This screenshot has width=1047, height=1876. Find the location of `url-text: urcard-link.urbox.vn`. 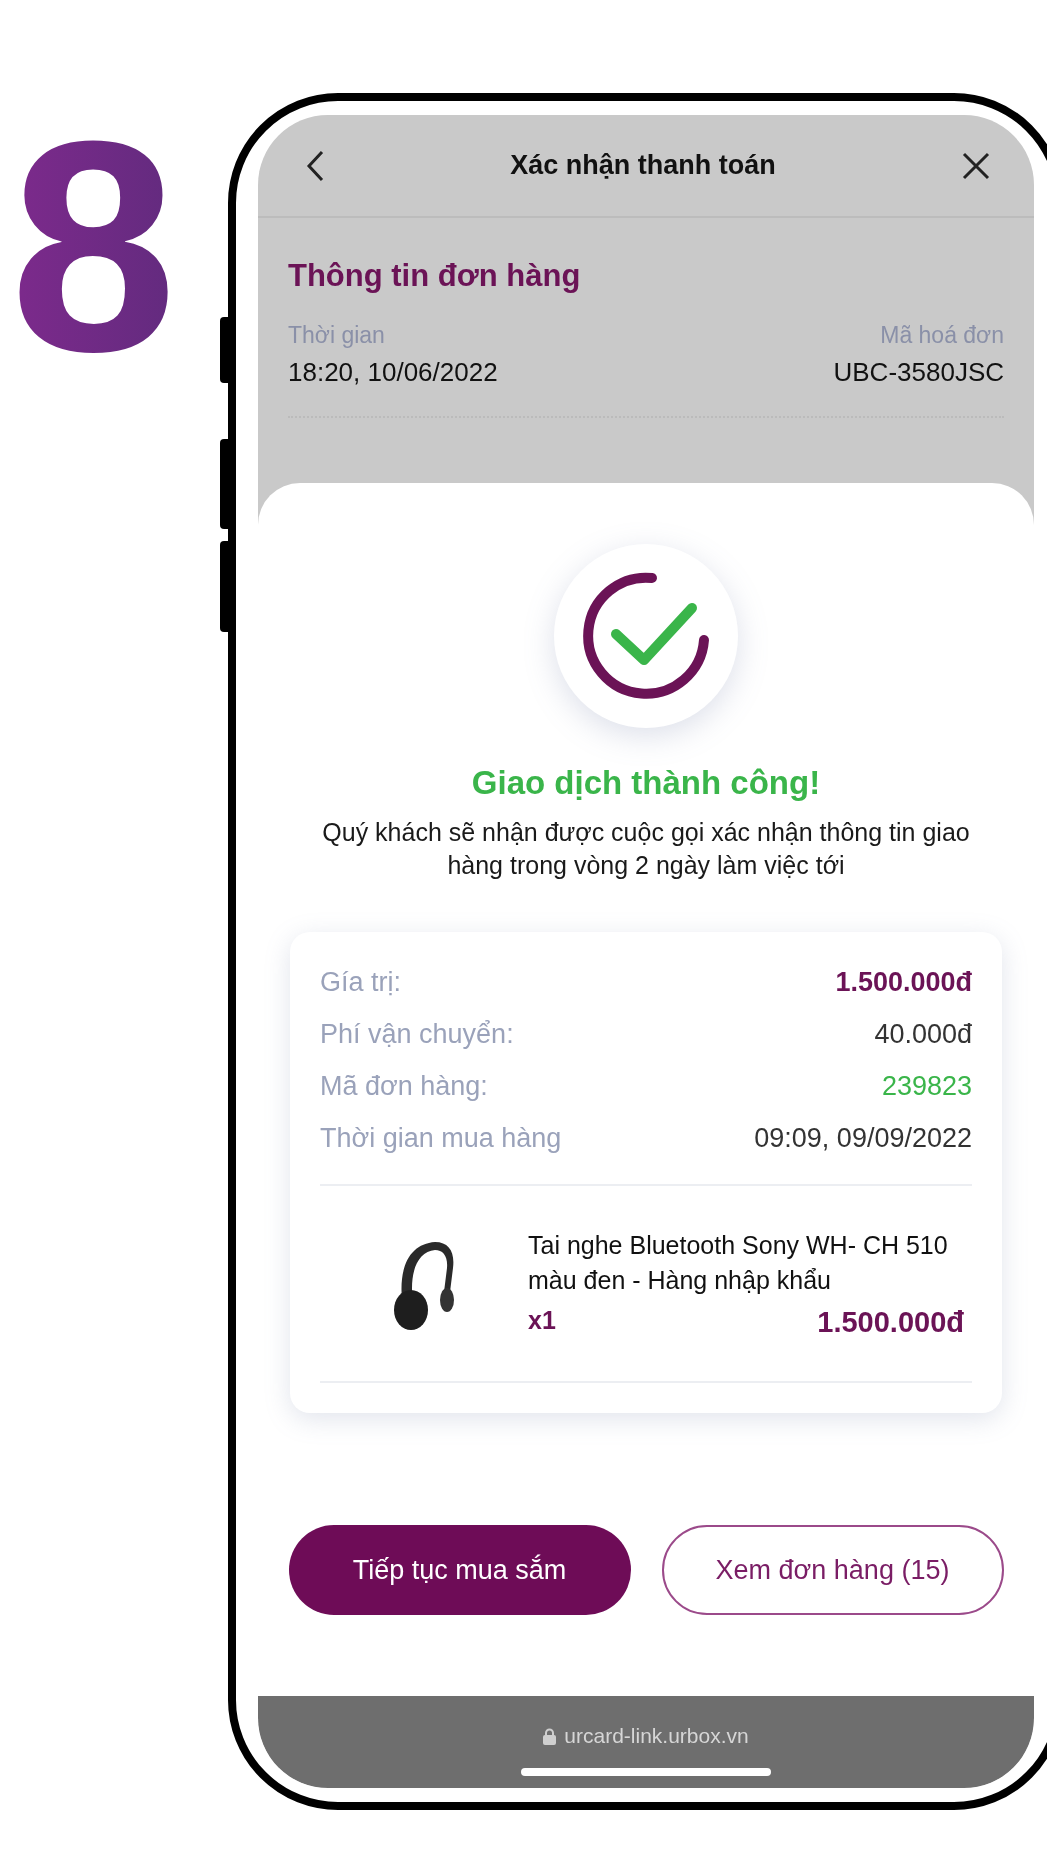

url-text: urcard-link.urbox.vn is located at coordinates (656, 1736).